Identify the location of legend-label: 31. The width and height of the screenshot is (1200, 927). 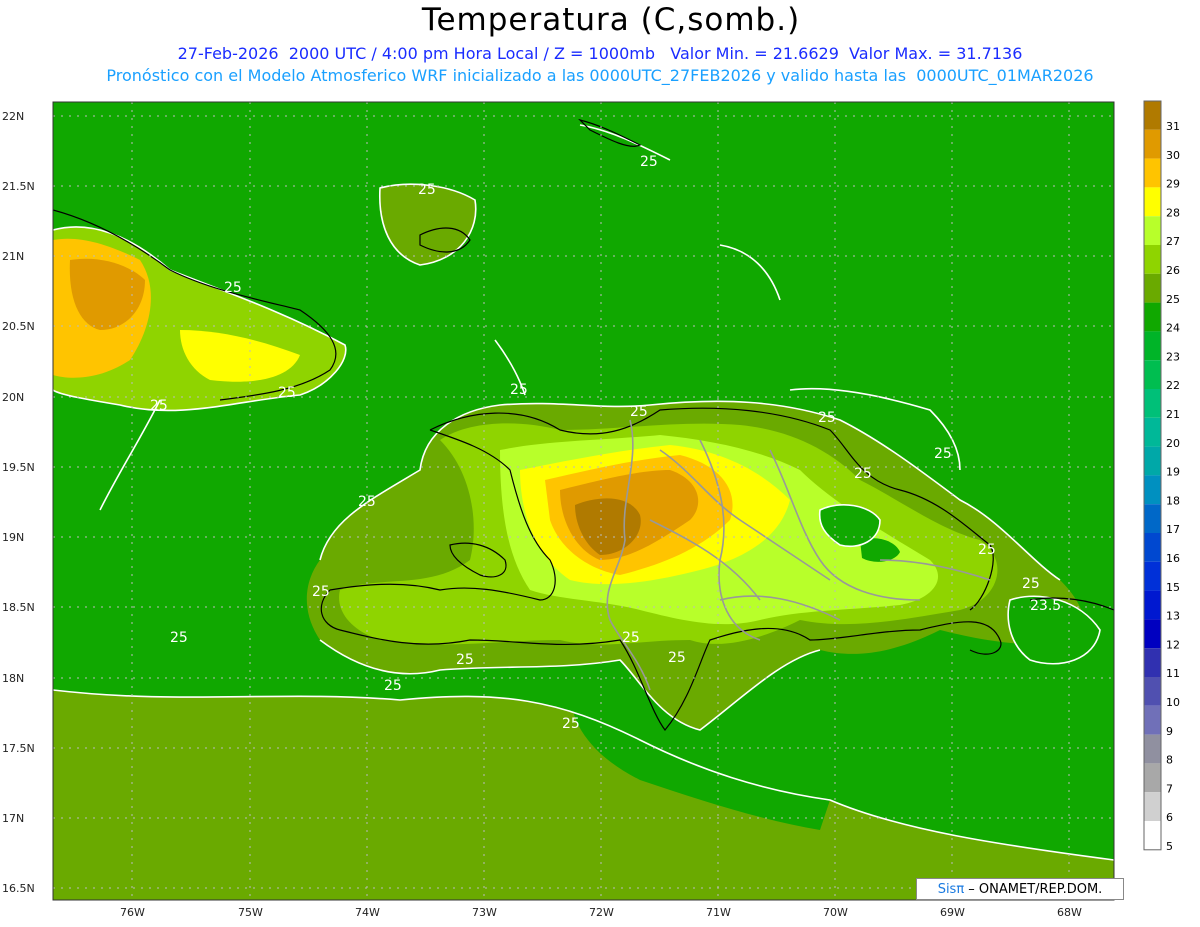
(1173, 126).